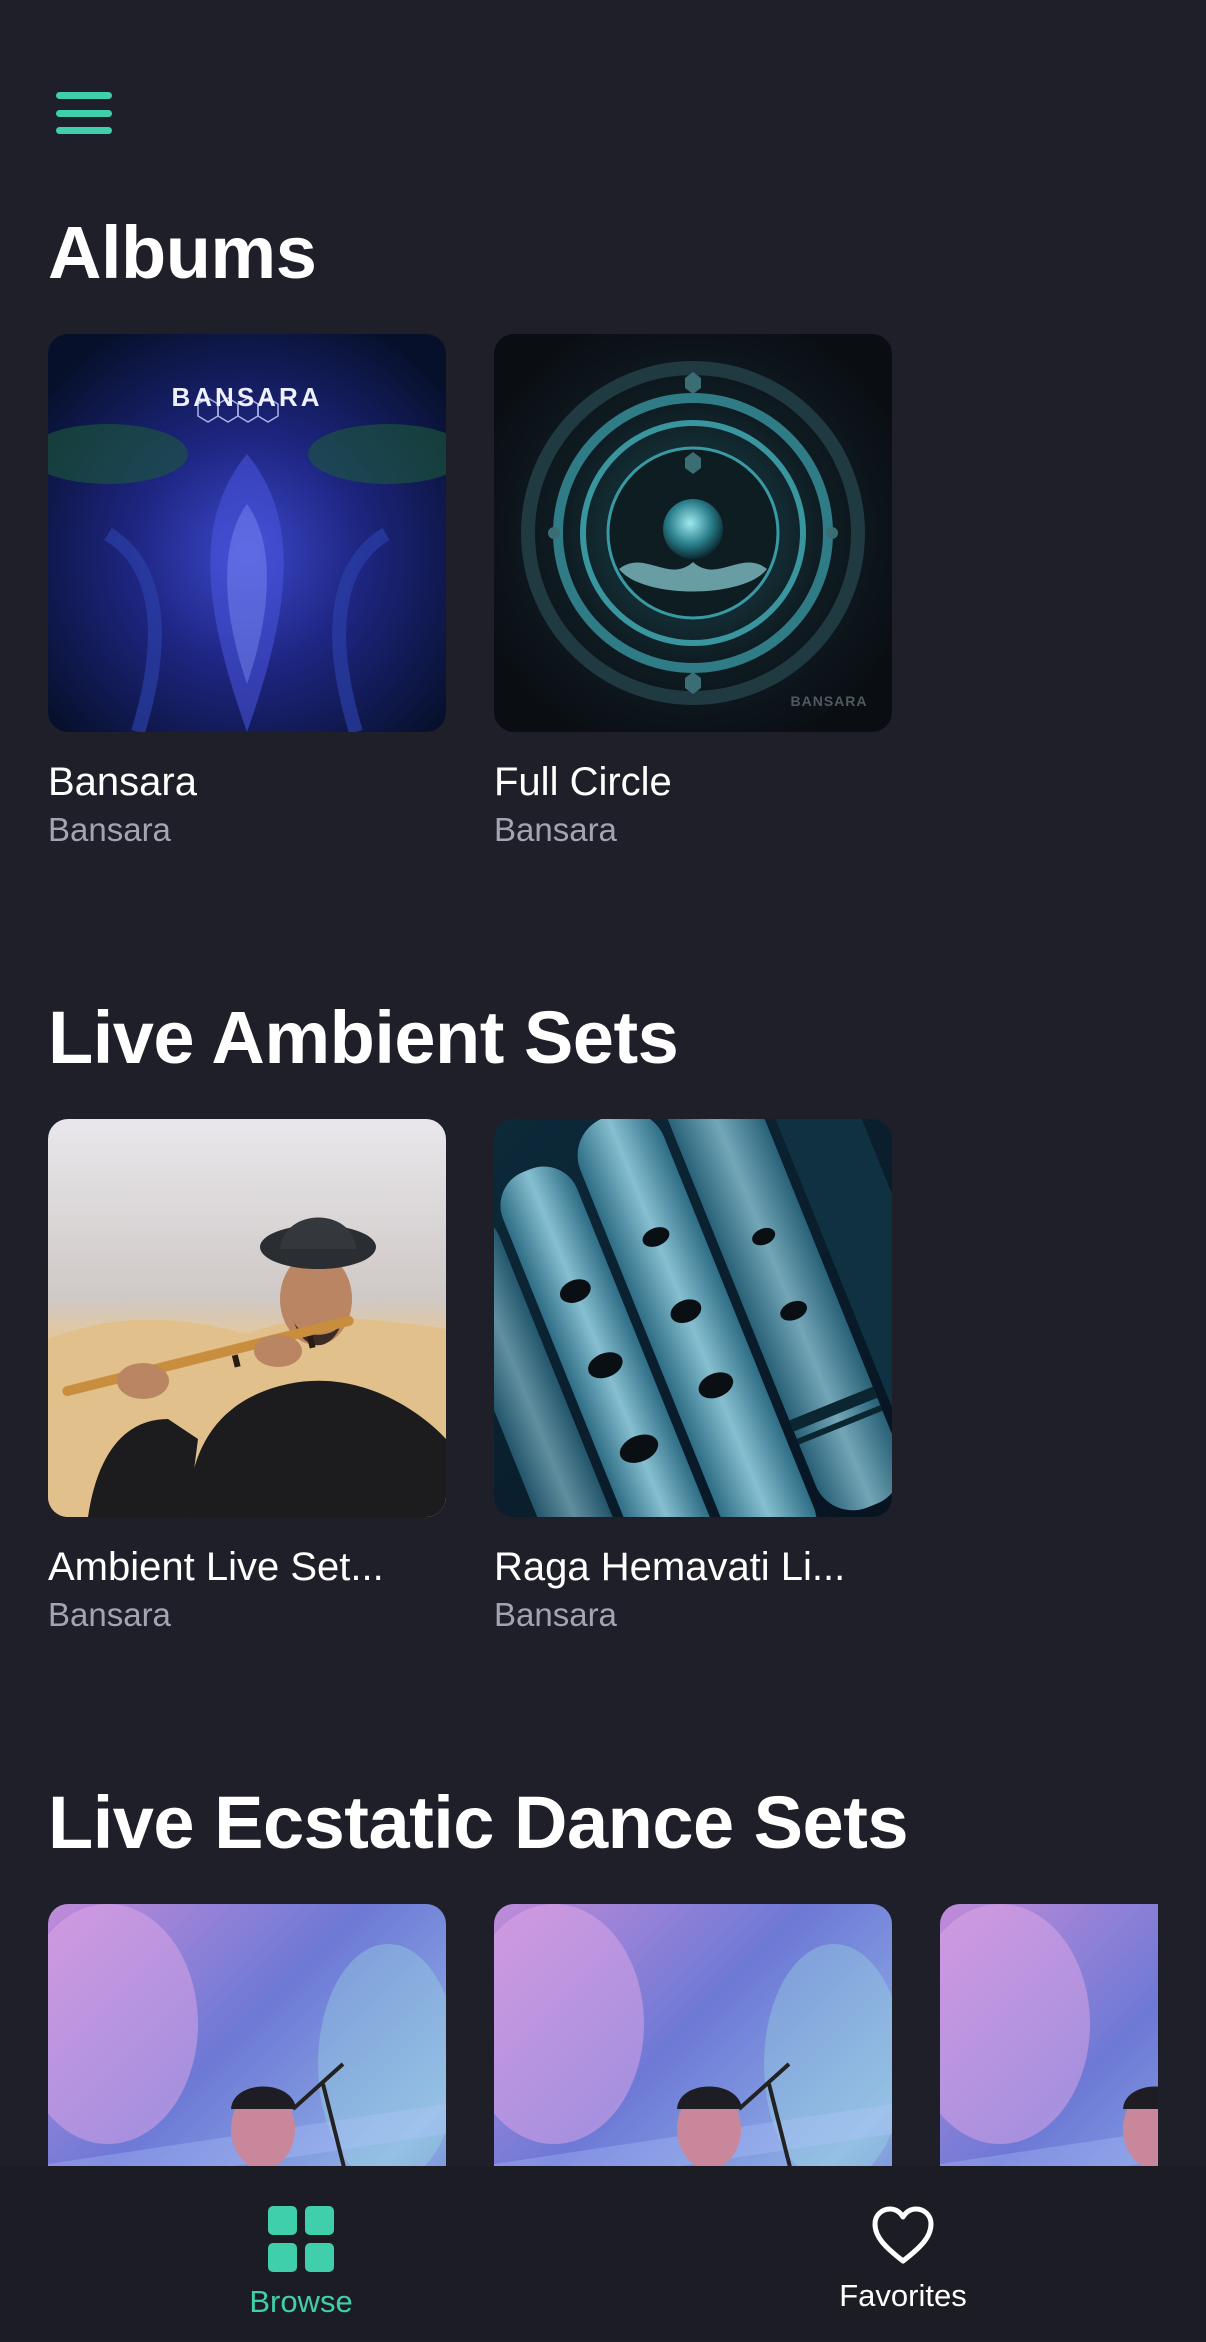  I want to click on flute-player-photo, so click(247, 1318).